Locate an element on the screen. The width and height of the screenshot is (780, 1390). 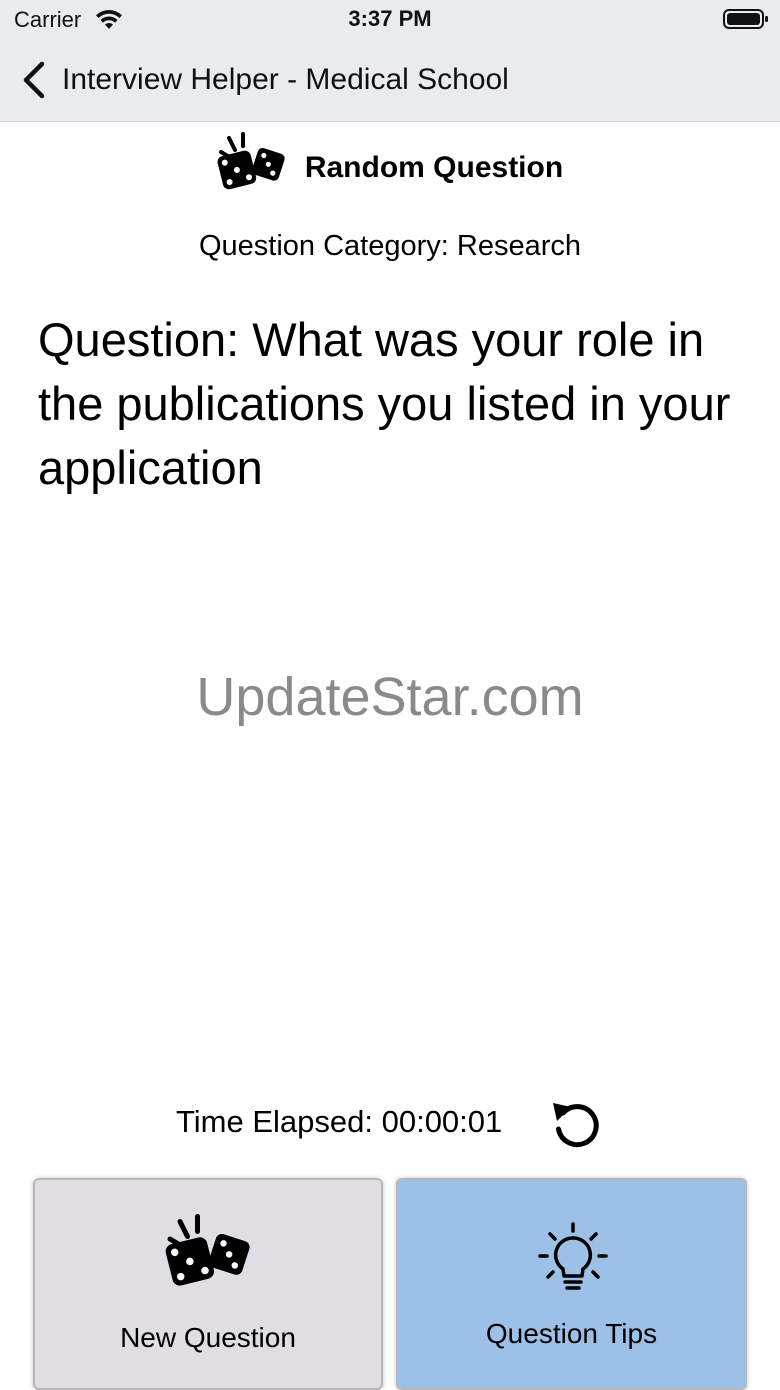
chevron-left-icon is located at coordinates (34, 80).